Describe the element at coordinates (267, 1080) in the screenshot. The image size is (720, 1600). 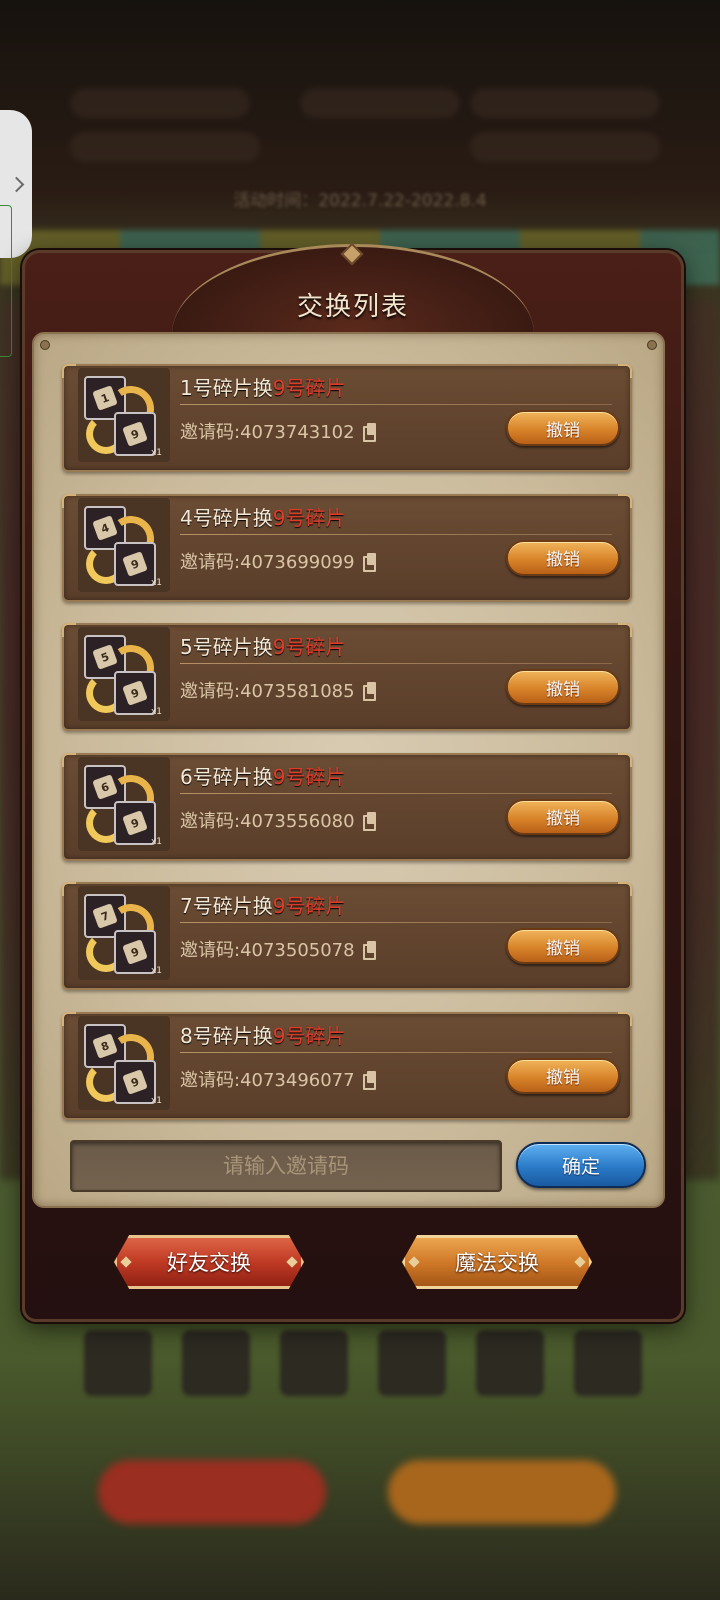
I see `invite-code-text: 邀请码:4073496077` at that location.